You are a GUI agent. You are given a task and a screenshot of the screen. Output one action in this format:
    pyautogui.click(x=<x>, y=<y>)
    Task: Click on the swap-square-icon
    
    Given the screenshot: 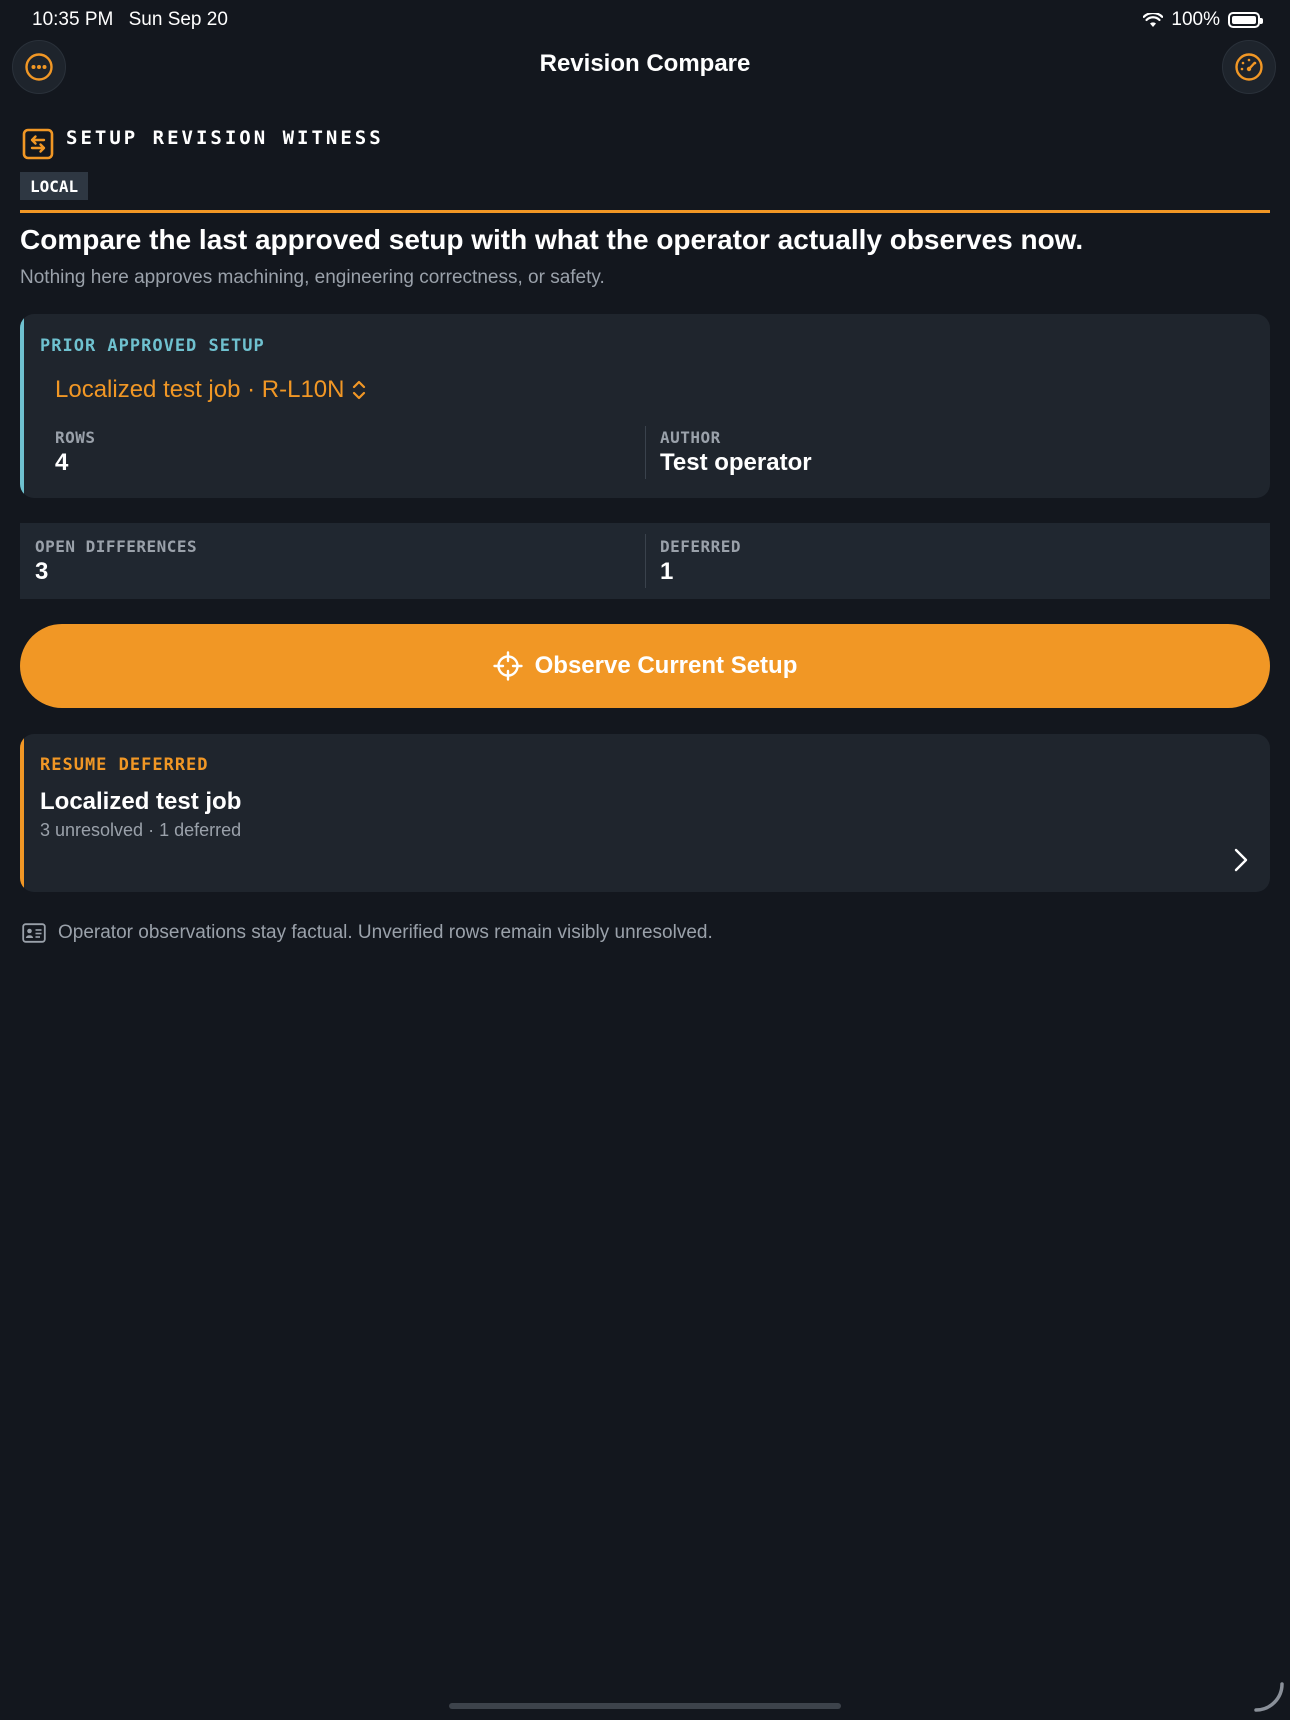 What is the action you would take?
    pyautogui.click(x=38, y=144)
    